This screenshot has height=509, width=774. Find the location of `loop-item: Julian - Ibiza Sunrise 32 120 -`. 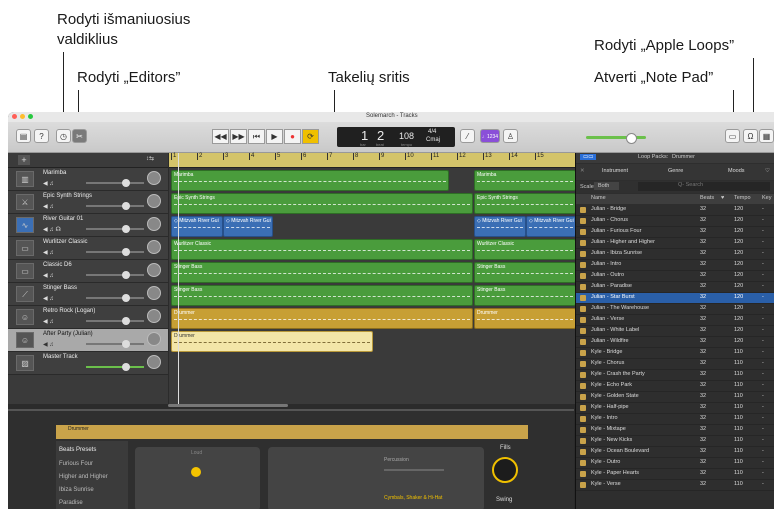

loop-item: Julian - Ibiza Sunrise 32 120 - is located at coordinates (675, 254).